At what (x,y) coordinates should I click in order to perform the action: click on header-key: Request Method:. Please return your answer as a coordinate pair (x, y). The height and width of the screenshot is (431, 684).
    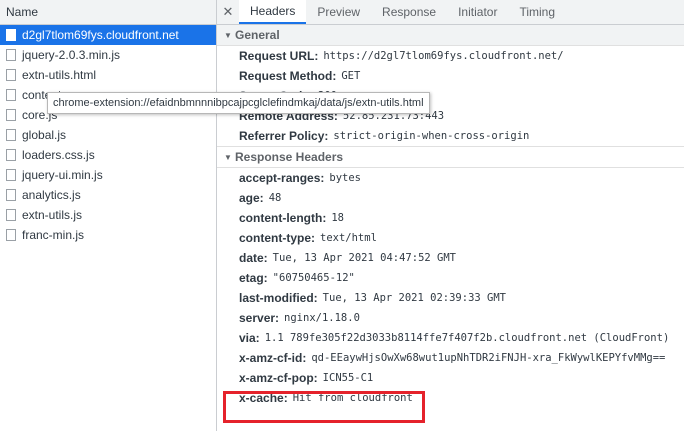
    Looking at the image, I should click on (288, 76).